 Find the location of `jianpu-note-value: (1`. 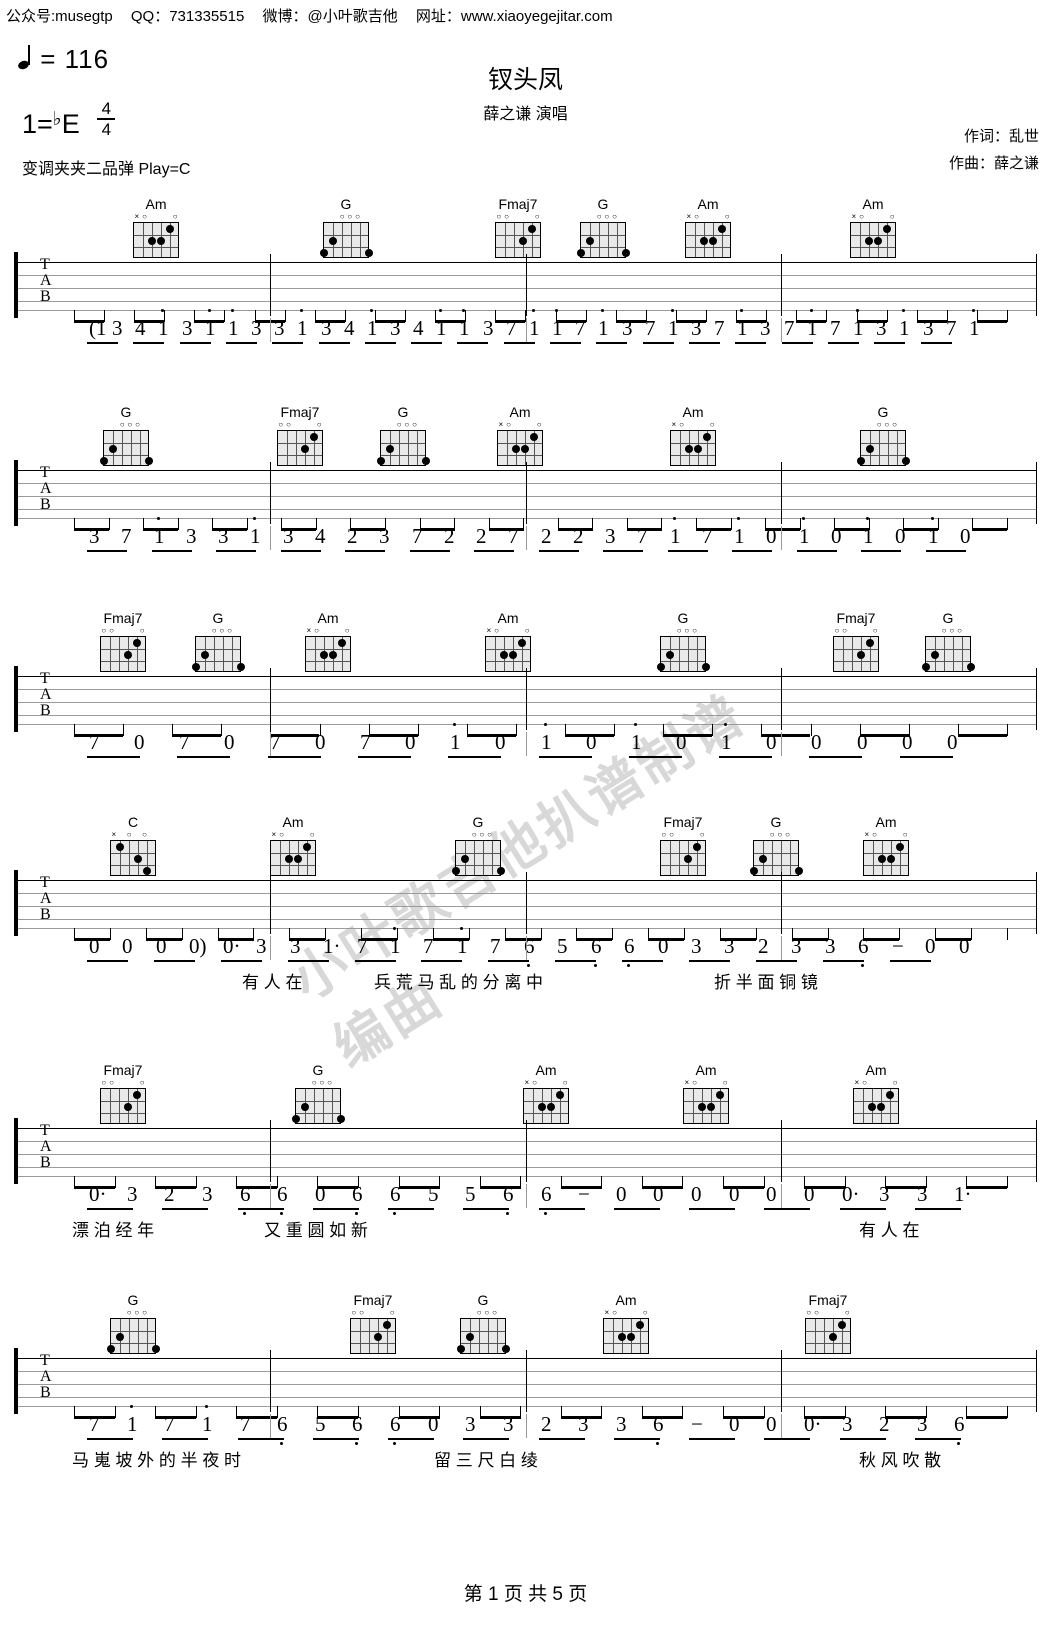

jianpu-note-value: (1 is located at coordinates (98, 328).